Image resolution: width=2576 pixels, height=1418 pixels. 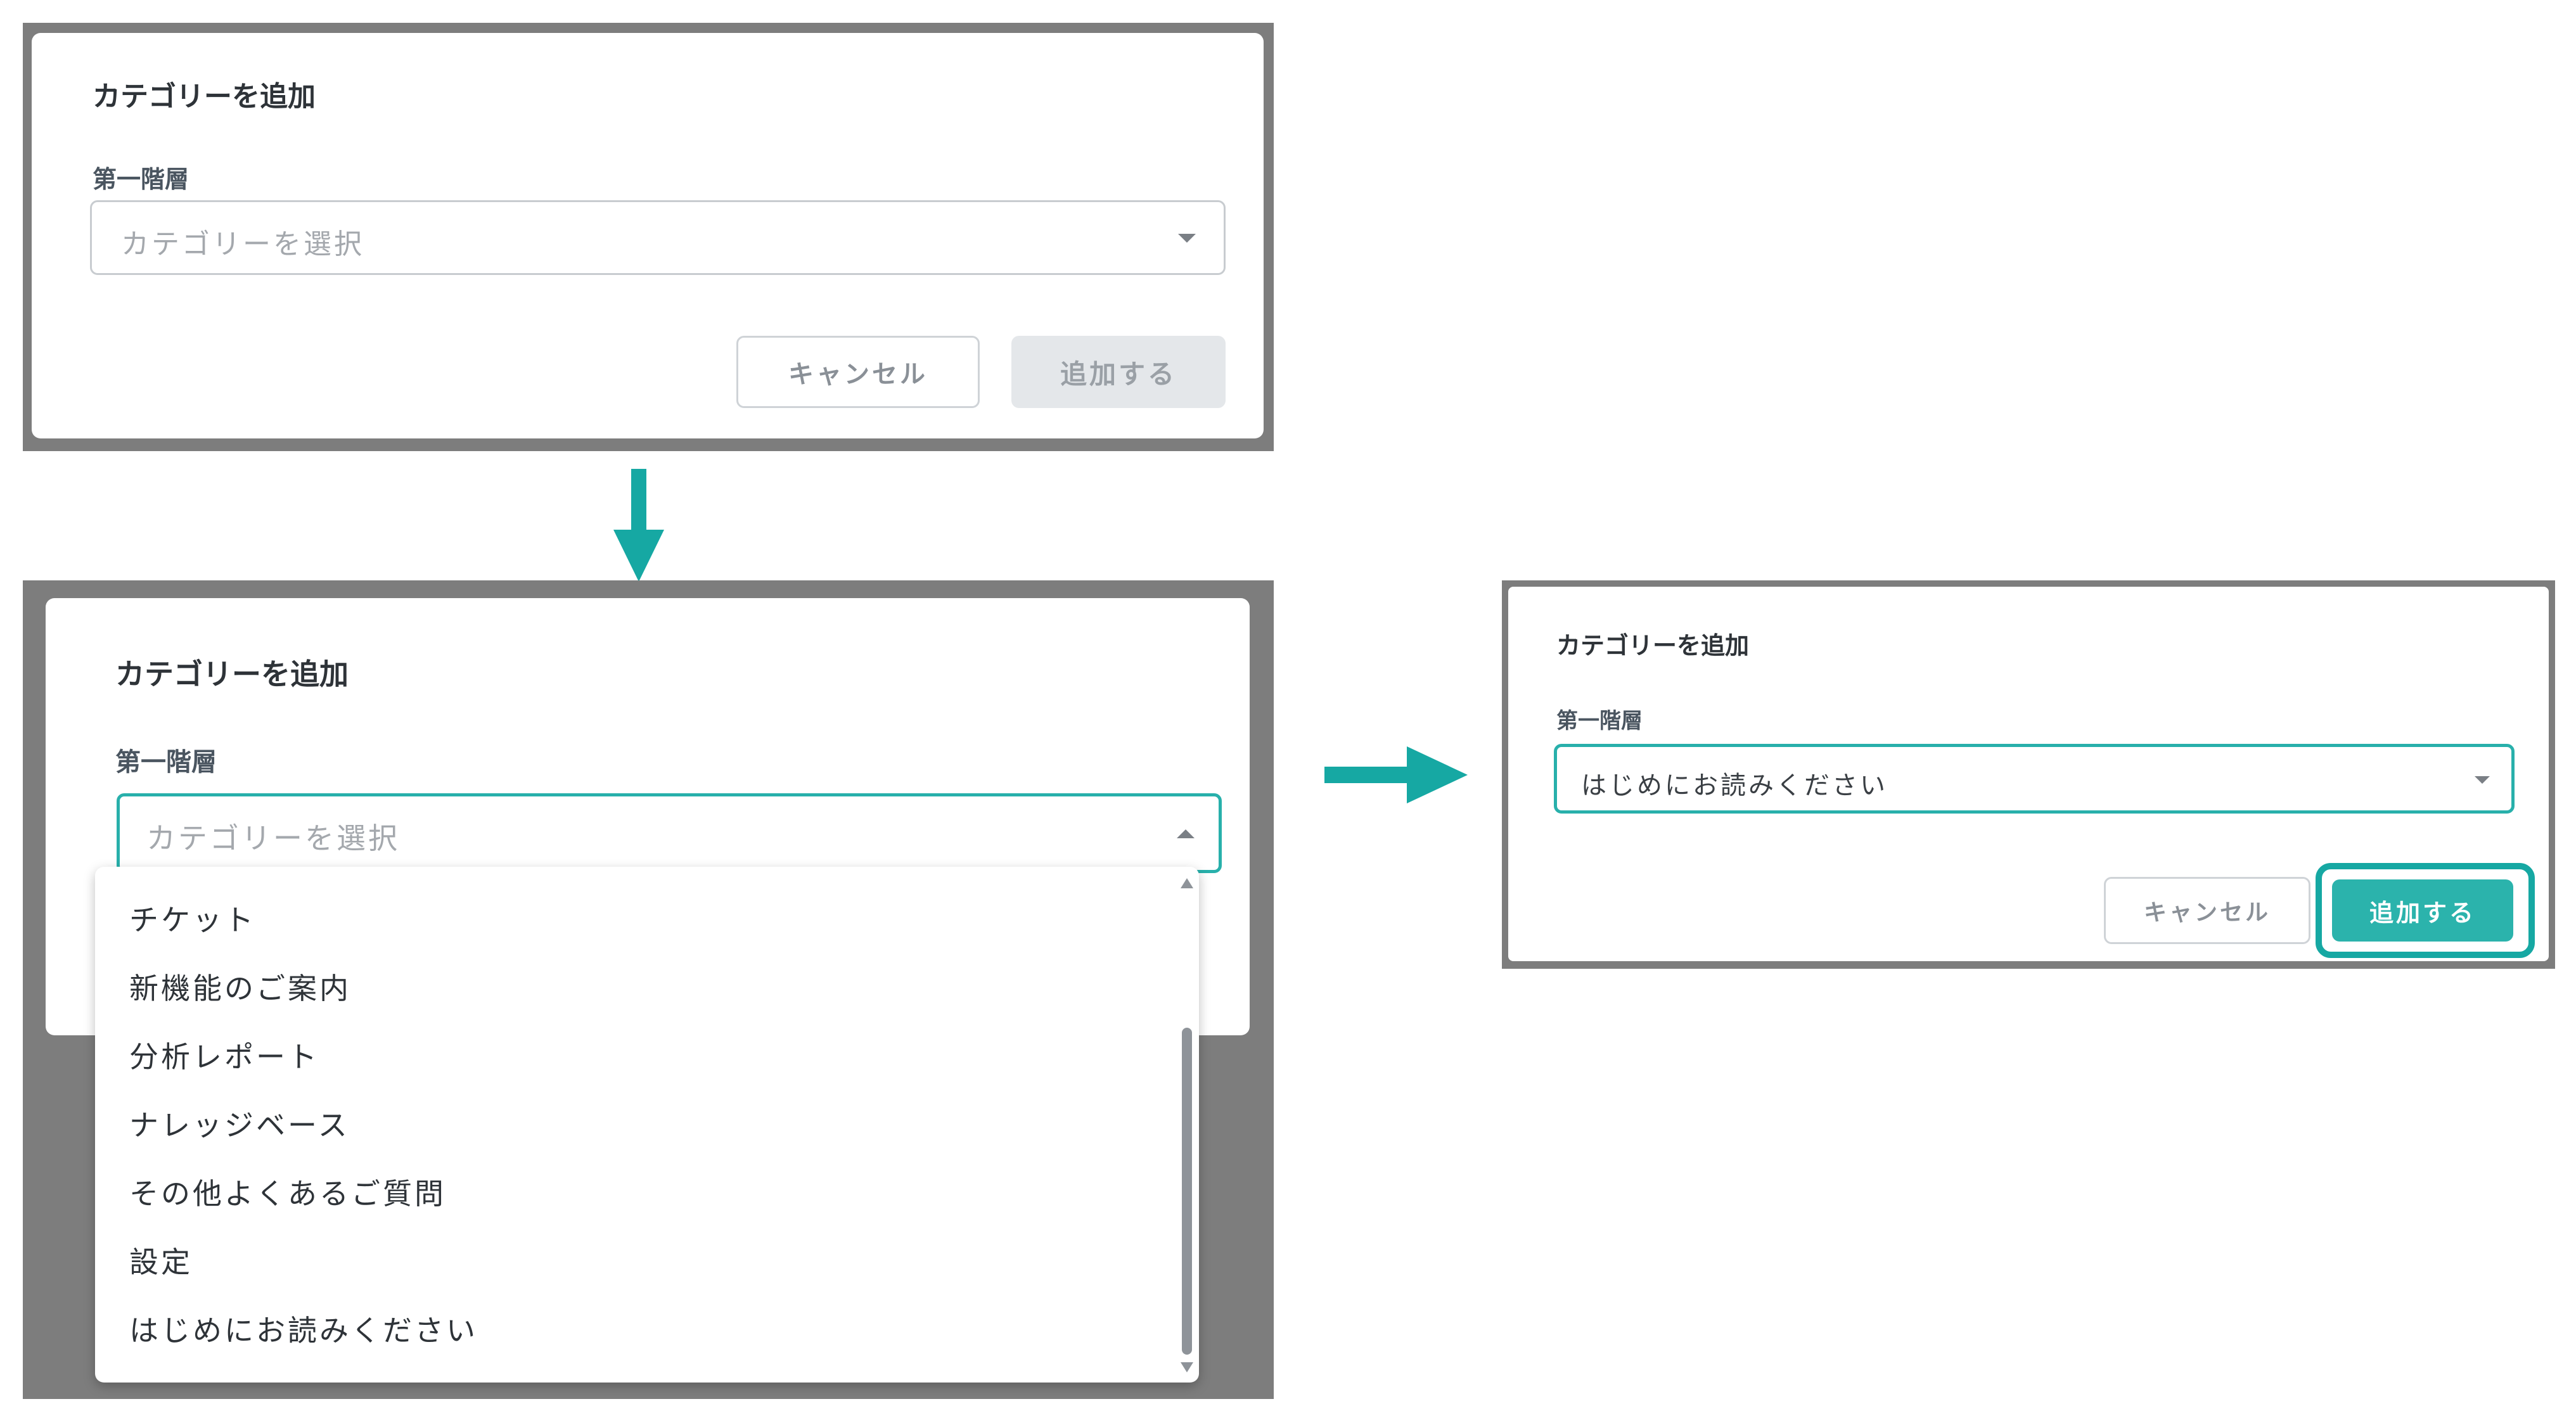 I want to click on arrow-right-icon, so click(x=1396, y=775).